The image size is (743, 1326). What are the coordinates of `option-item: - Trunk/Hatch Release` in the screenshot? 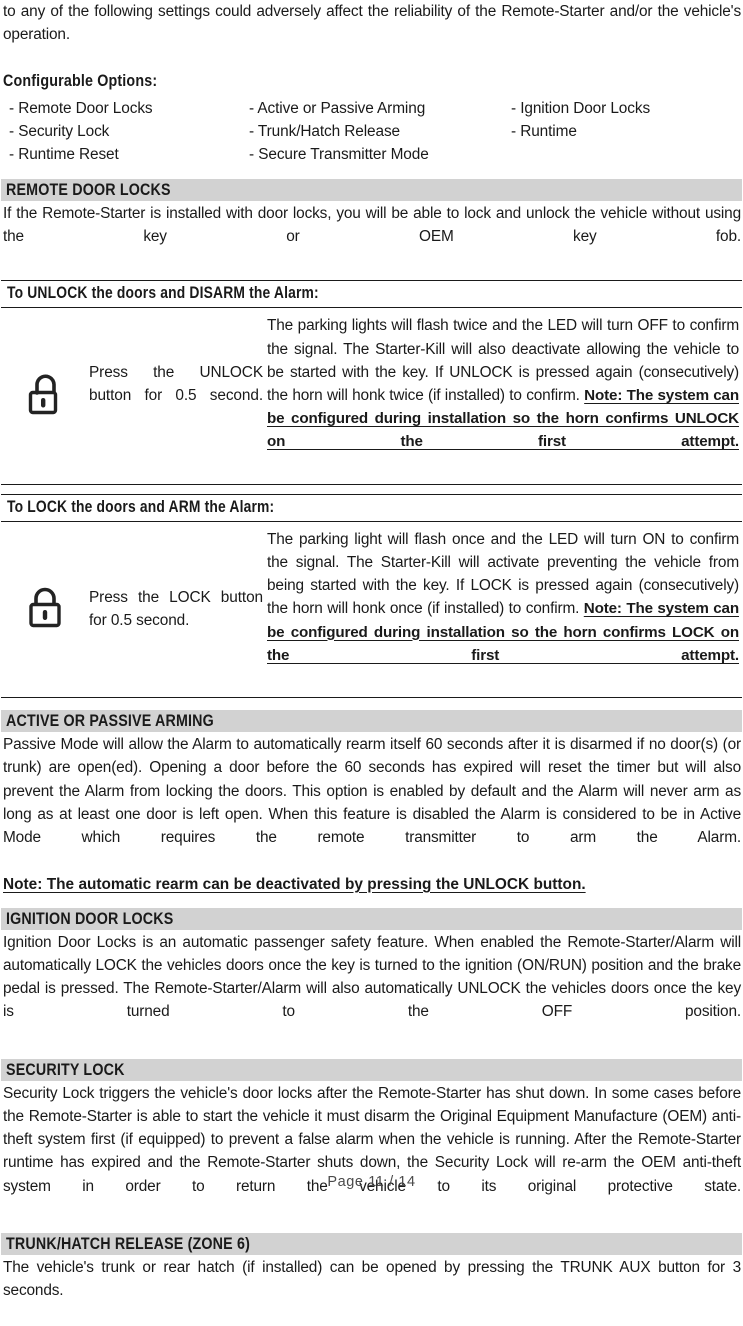 It's located at (325, 132).